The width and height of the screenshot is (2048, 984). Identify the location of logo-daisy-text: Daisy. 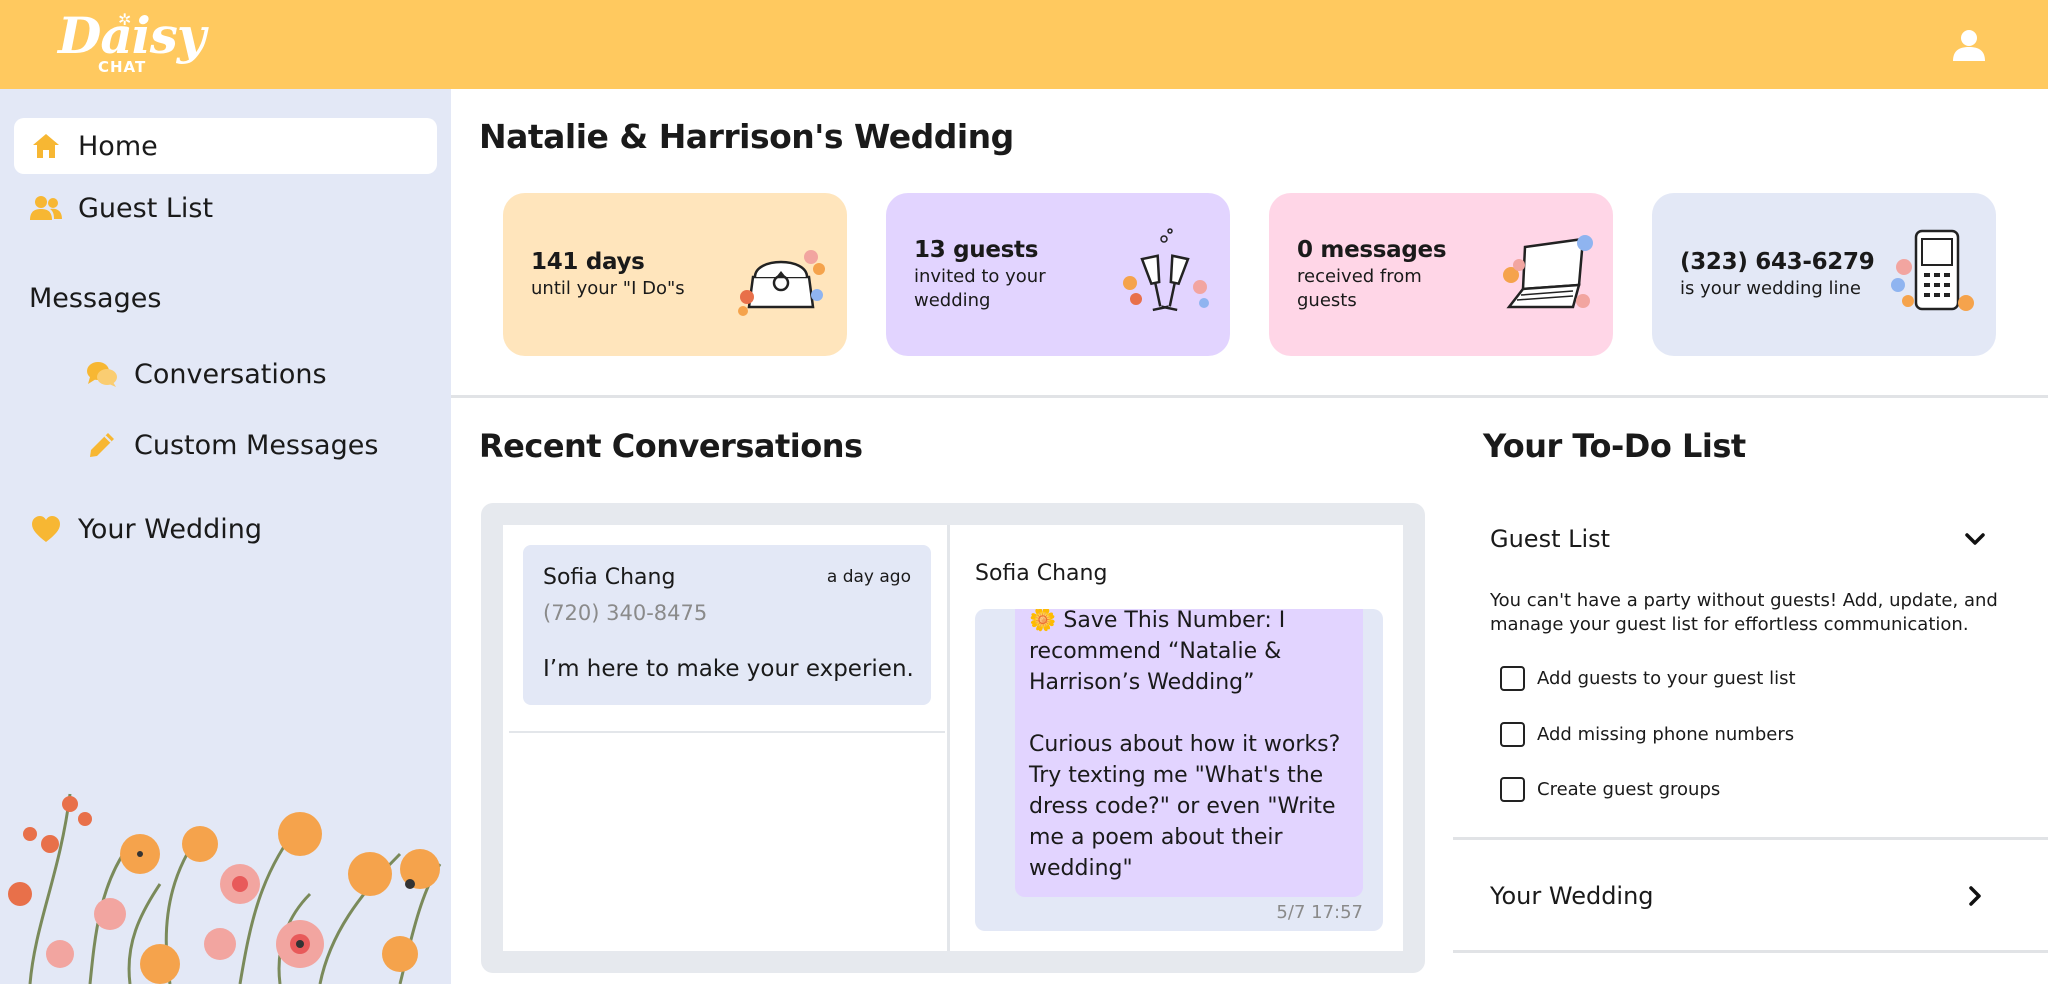
(132, 35).